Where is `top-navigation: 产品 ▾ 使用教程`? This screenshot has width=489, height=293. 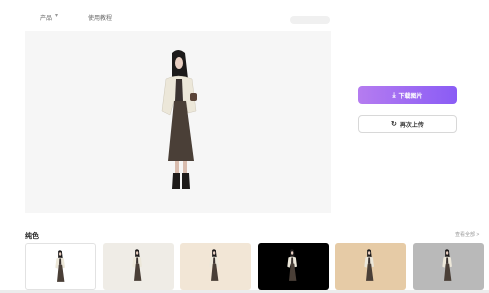
top-navigation: 产品 ▾ 使用教程 is located at coordinates (244, 15).